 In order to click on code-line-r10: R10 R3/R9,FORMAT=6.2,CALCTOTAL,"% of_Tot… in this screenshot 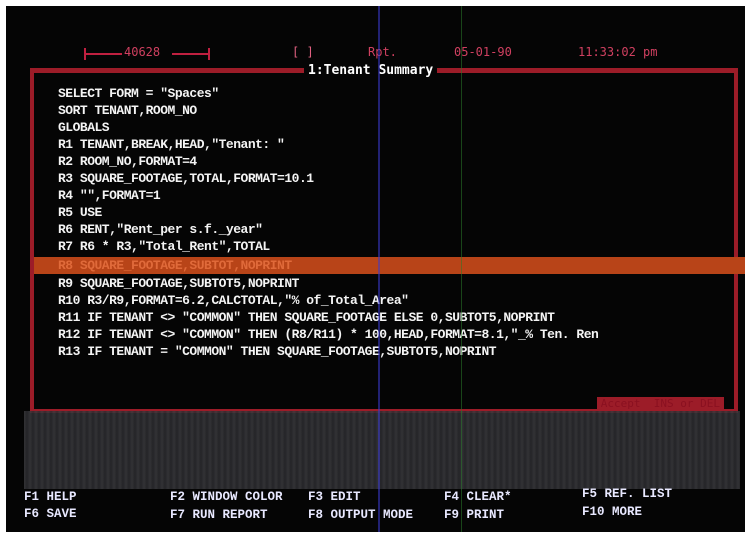, I will do `click(388, 300)`.